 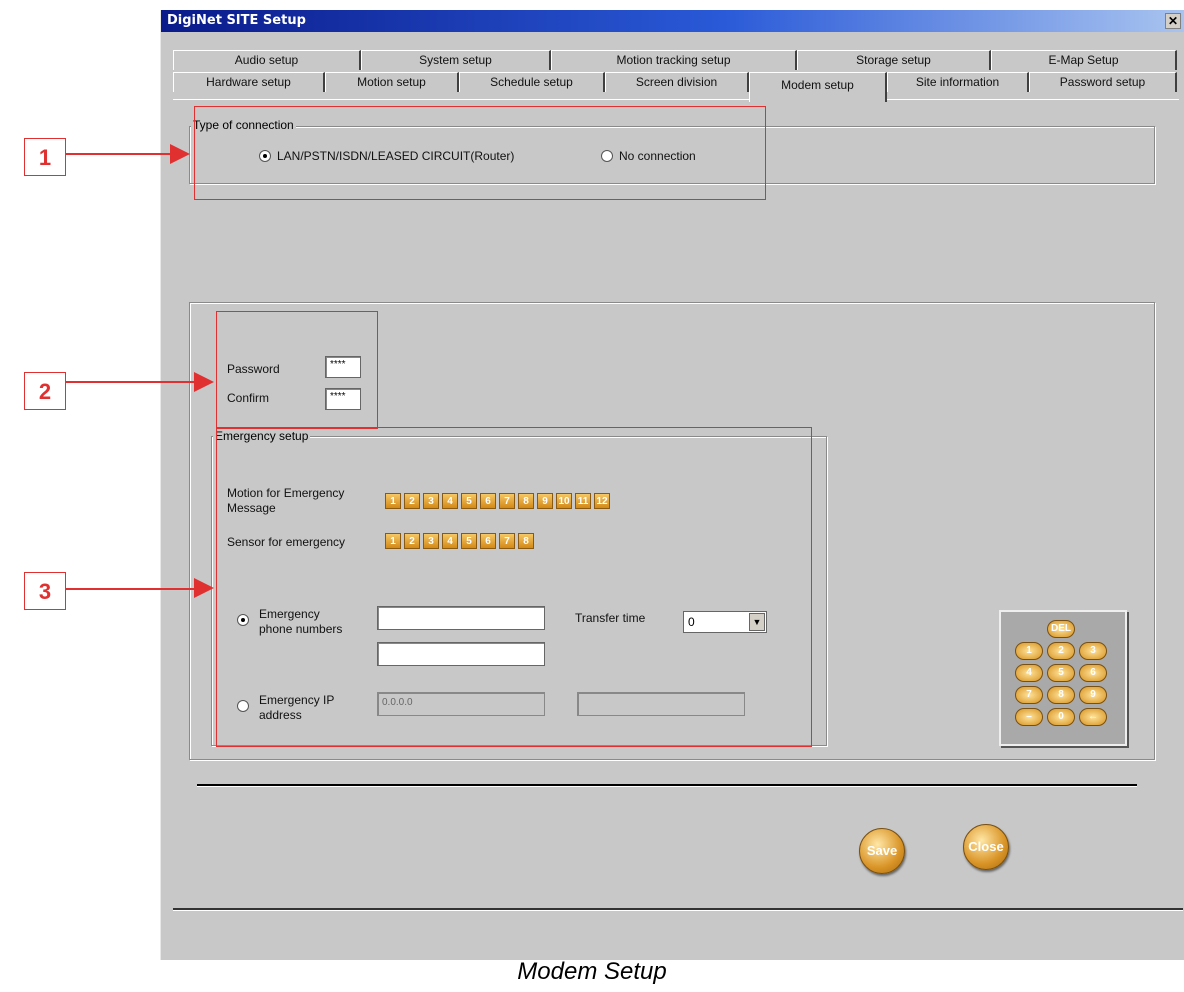 What do you see at coordinates (674, 60) in the screenshot?
I see `tab-motion-tracking-setup: Motion tracking setup` at bounding box center [674, 60].